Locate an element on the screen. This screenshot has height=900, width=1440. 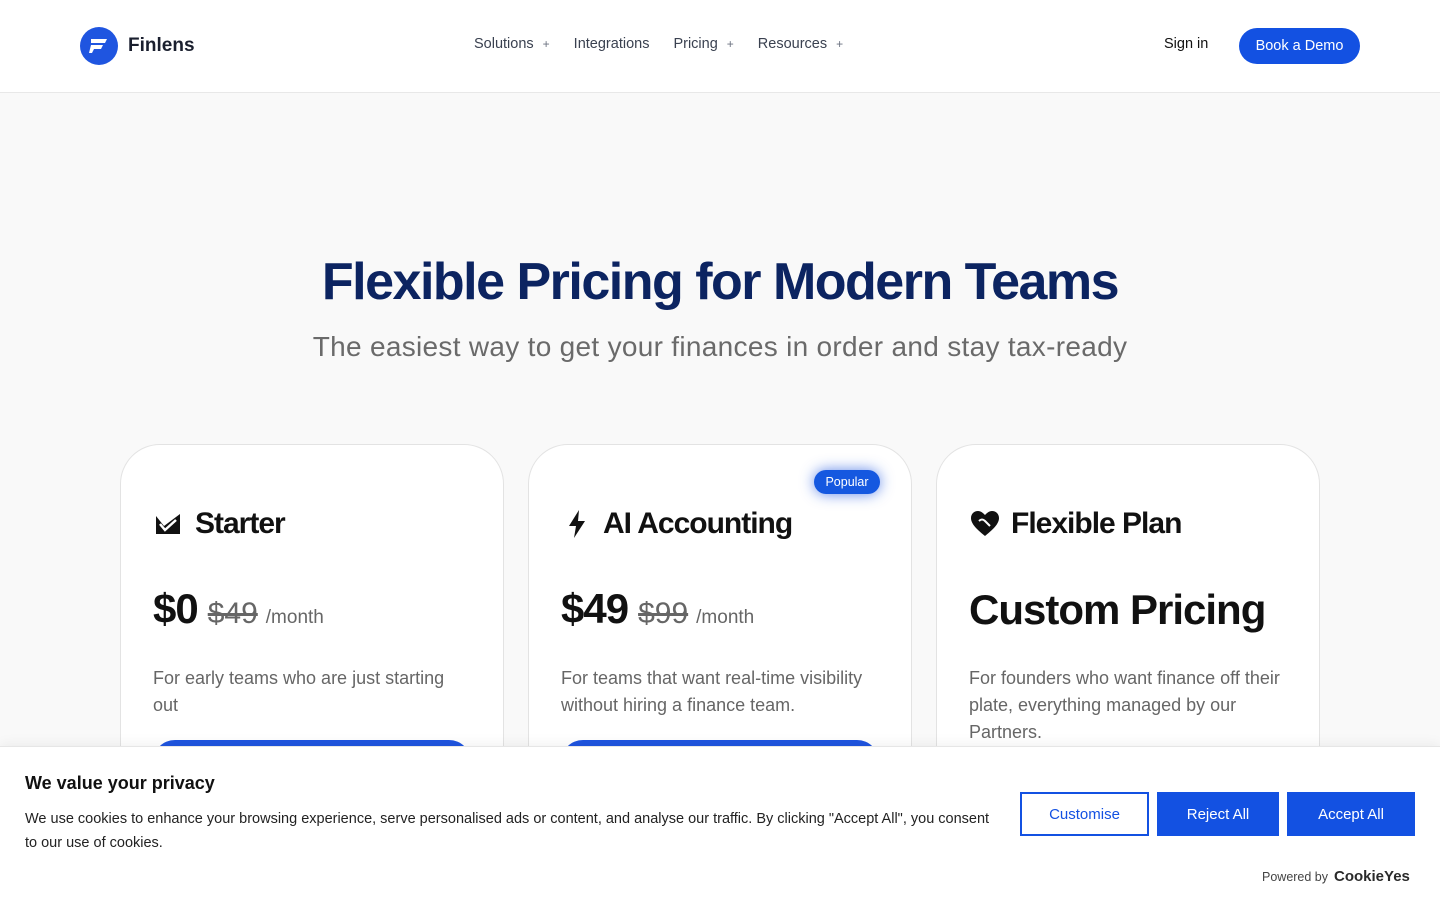
price-row: $0 $49 /month is located at coordinates (238, 609).